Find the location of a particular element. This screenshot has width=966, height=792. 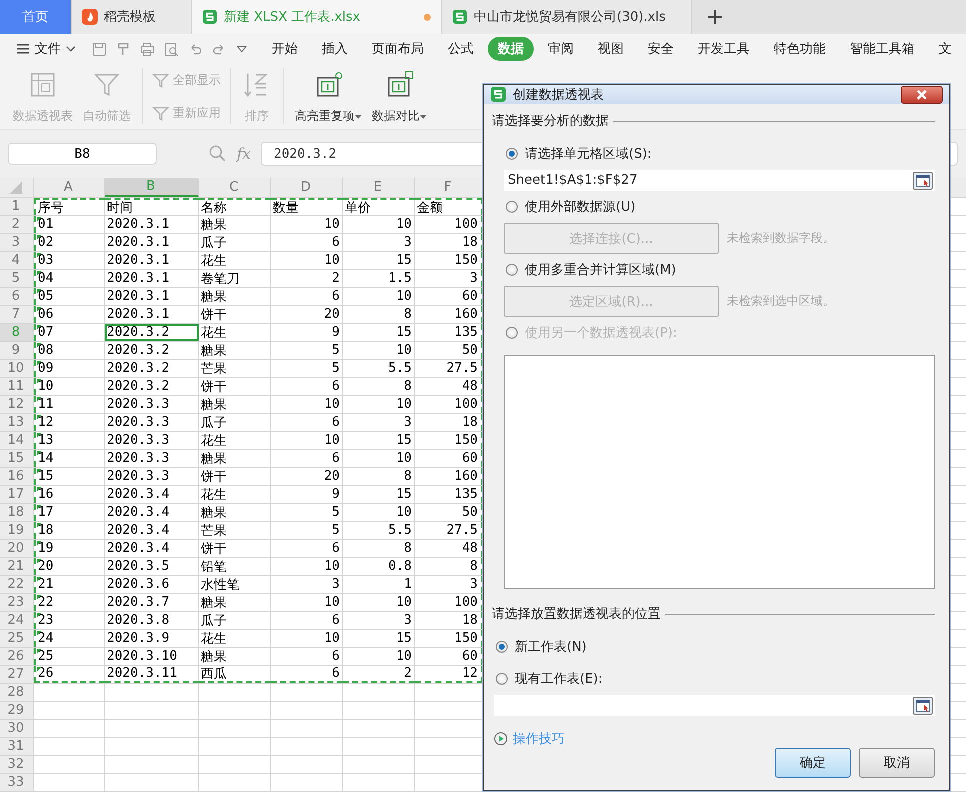

table-cell: 单价 is located at coordinates (379, 206).